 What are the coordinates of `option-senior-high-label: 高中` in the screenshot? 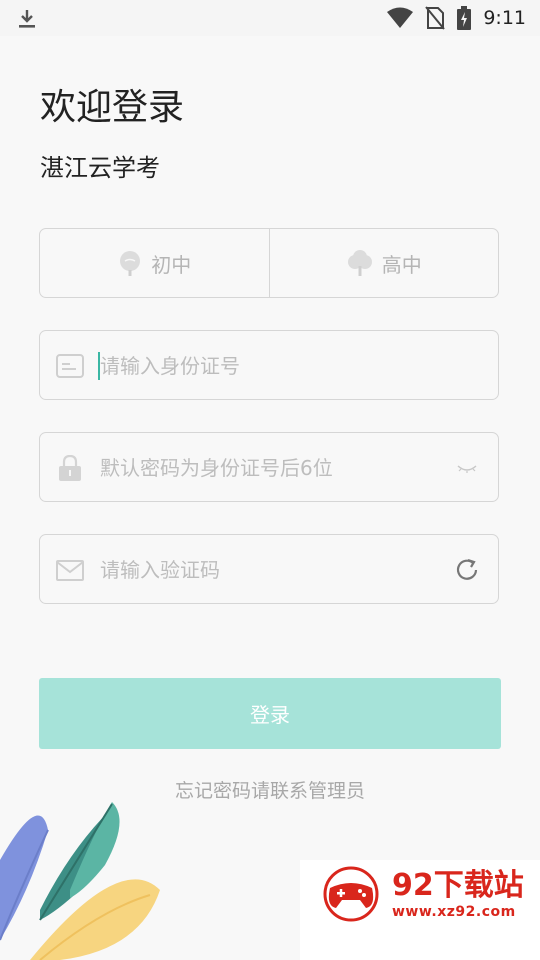 It's located at (401, 264).